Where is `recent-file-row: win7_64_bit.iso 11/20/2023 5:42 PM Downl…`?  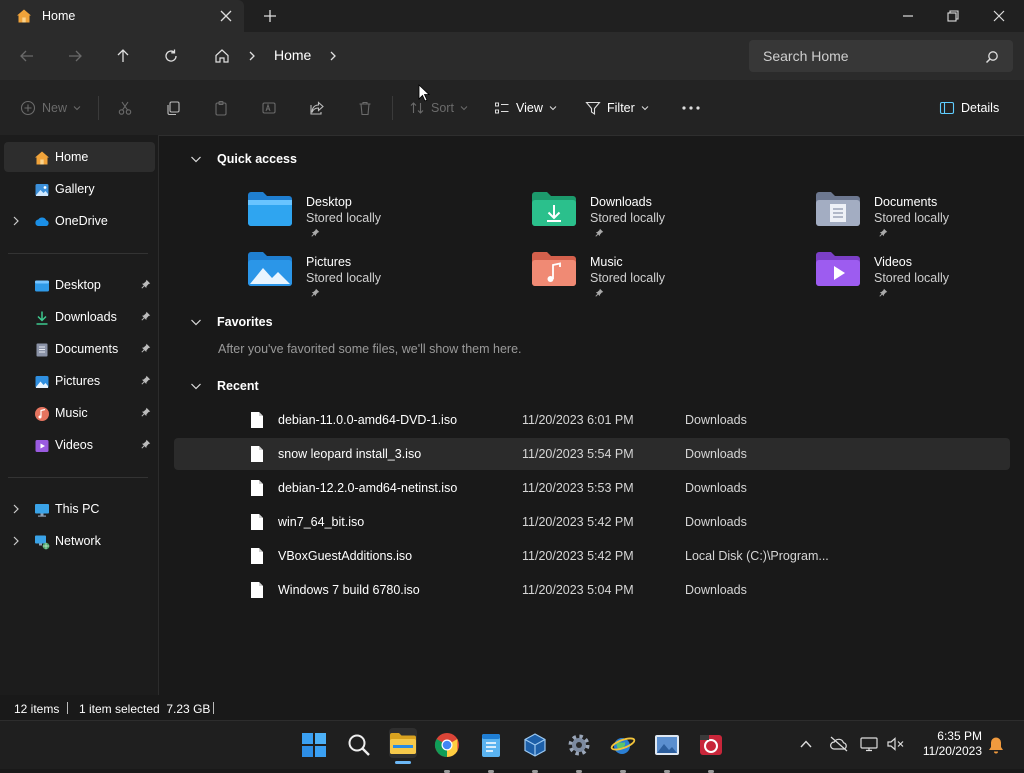 recent-file-row: win7_64_bit.iso 11/20/2023 5:42 PM Downl… is located at coordinates (592, 522).